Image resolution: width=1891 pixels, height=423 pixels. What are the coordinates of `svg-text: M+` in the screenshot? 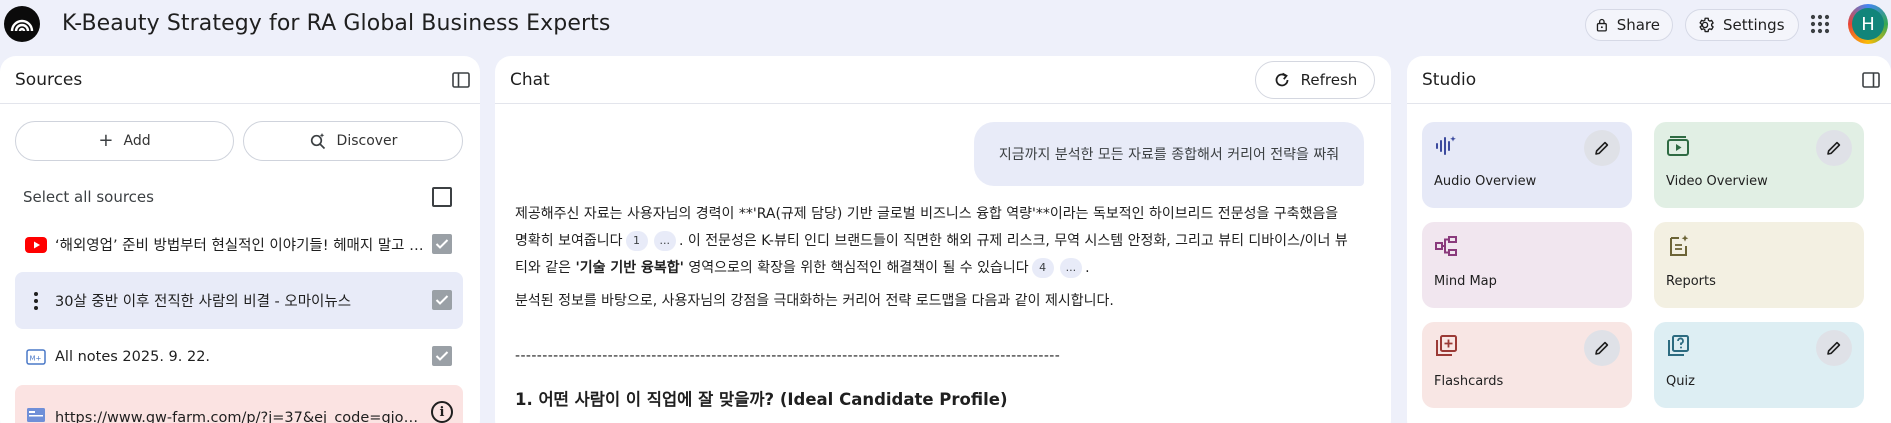 It's located at (36, 358).